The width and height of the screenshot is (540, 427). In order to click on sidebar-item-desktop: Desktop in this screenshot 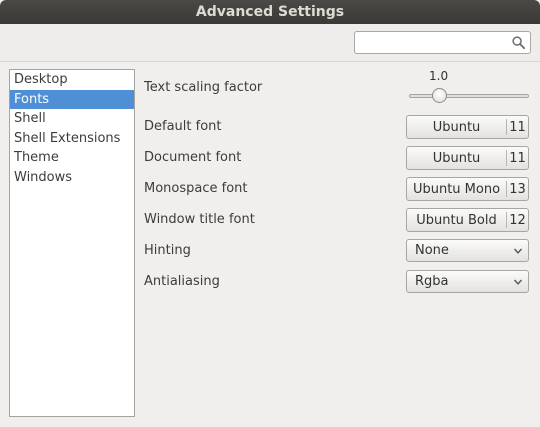, I will do `click(72, 80)`.